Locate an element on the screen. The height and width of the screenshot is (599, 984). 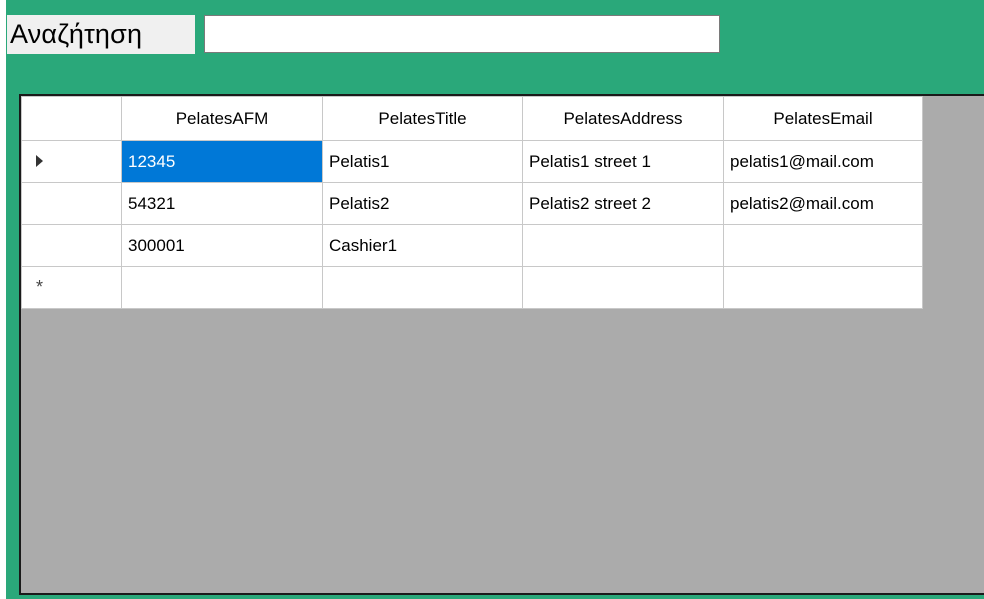
table-cell: Cashier1 is located at coordinates (422, 245).